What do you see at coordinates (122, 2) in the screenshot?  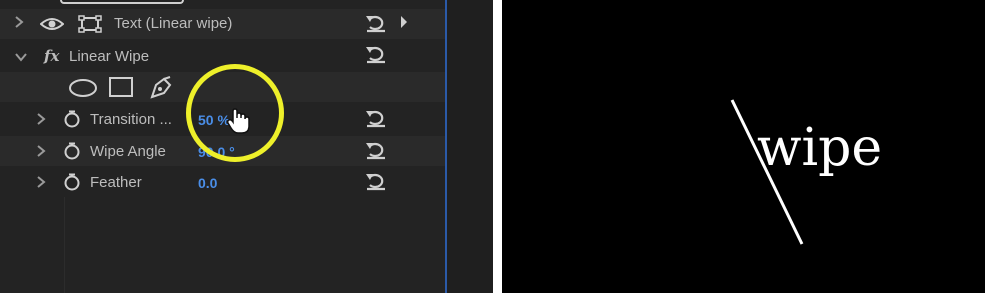 I see `cropped-row-fragment` at bounding box center [122, 2].